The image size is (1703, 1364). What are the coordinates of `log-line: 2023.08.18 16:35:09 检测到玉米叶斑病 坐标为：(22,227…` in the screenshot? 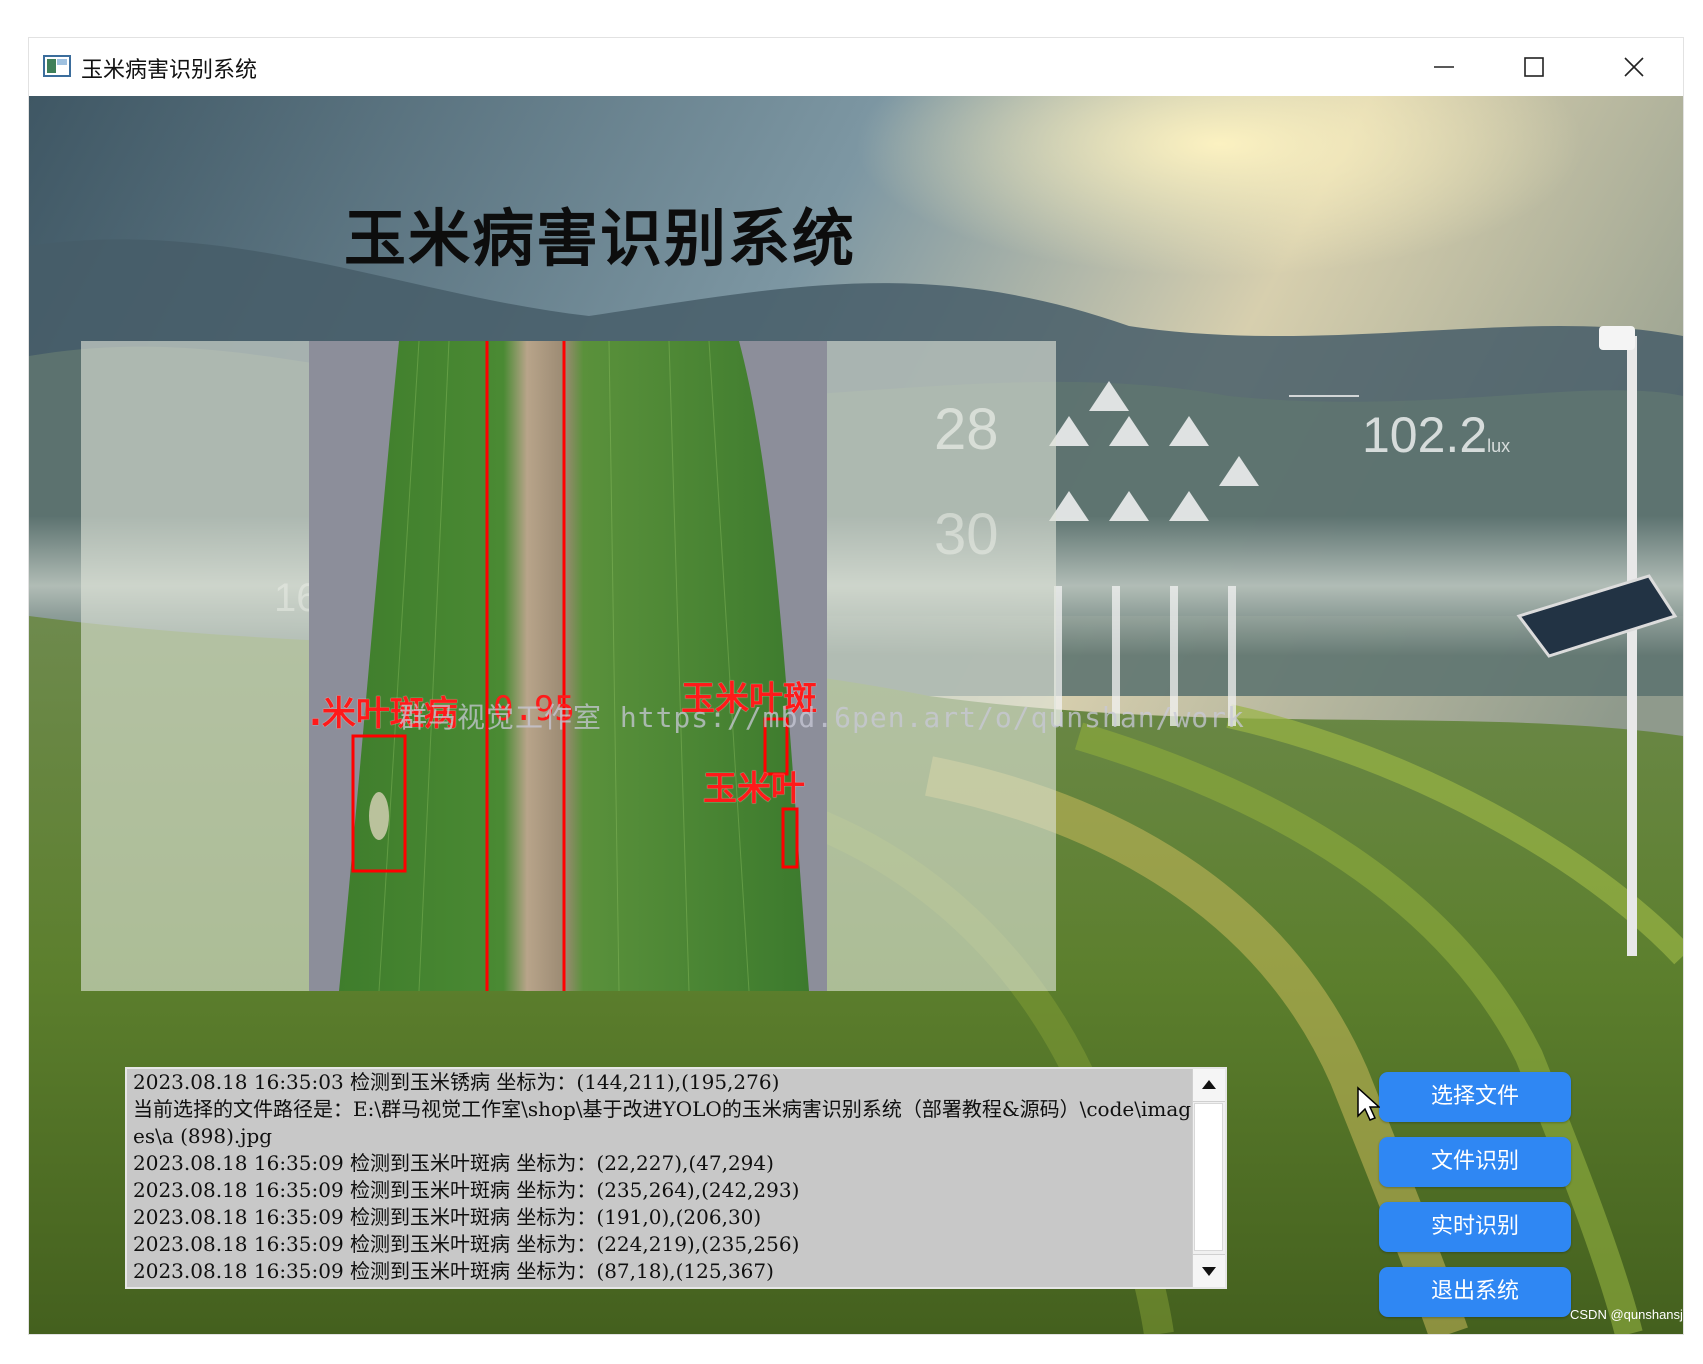 It's located at (453, 1163).